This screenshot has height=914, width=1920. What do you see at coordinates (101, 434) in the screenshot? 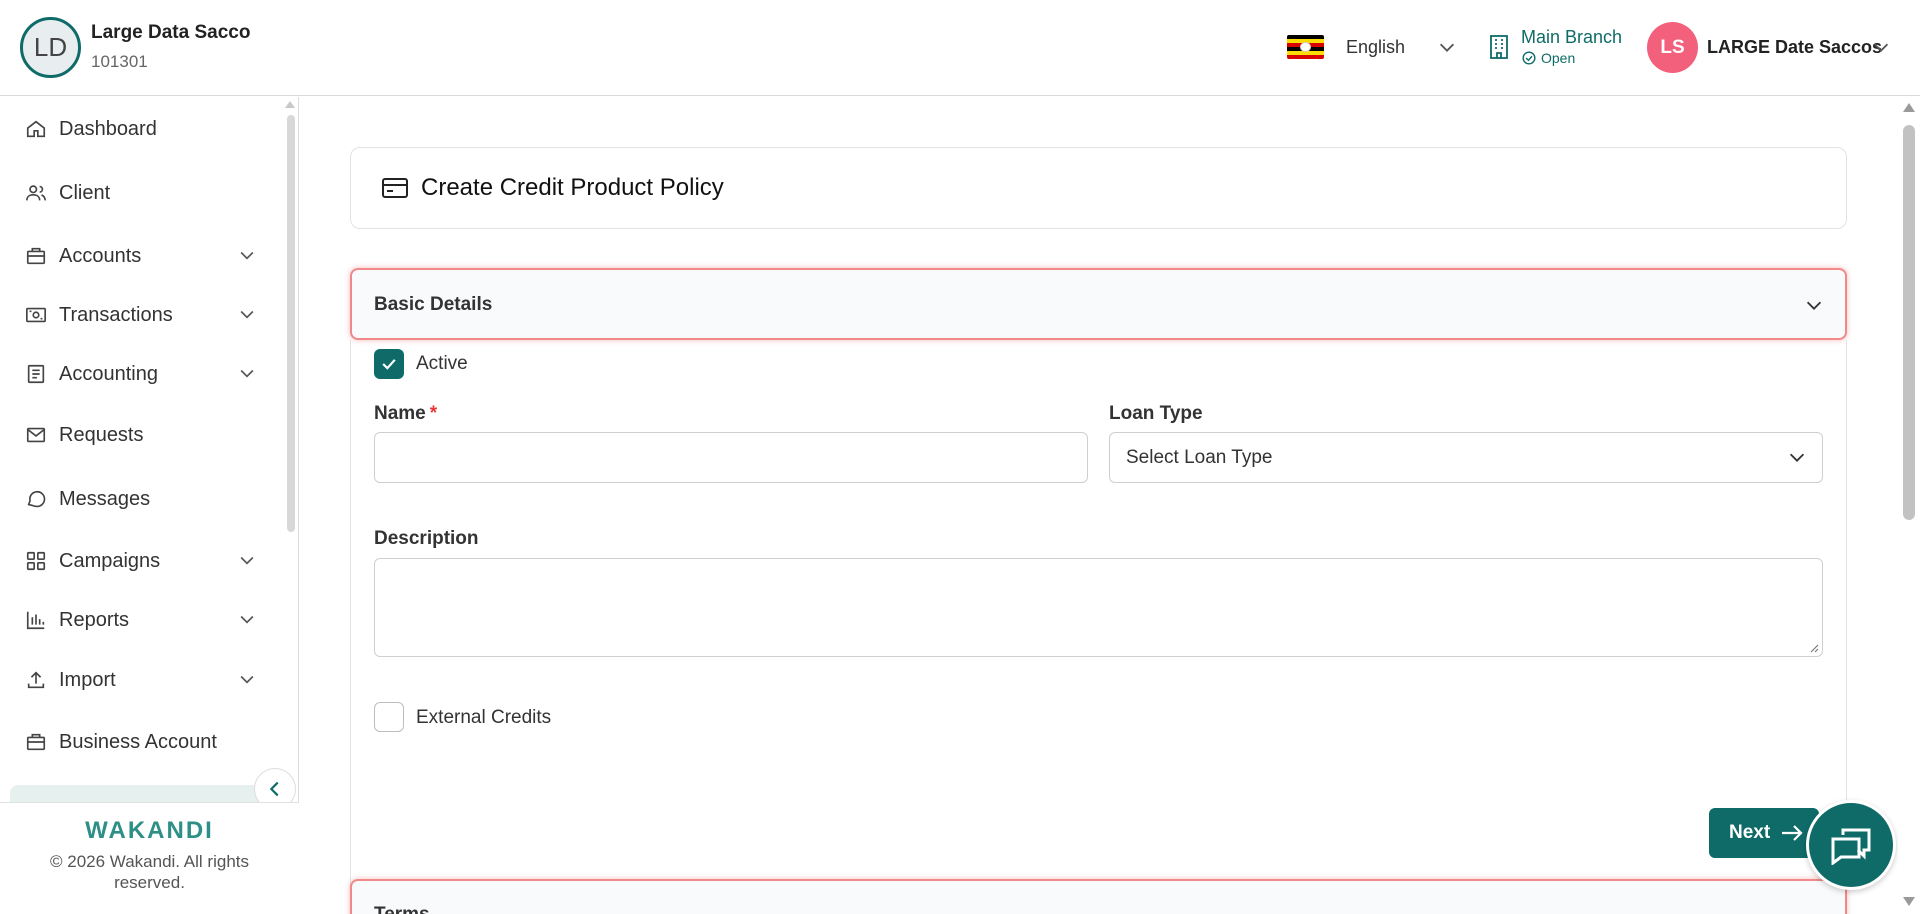
I see `sidebar-item-label: Requests` at bounding box center [101, 434].